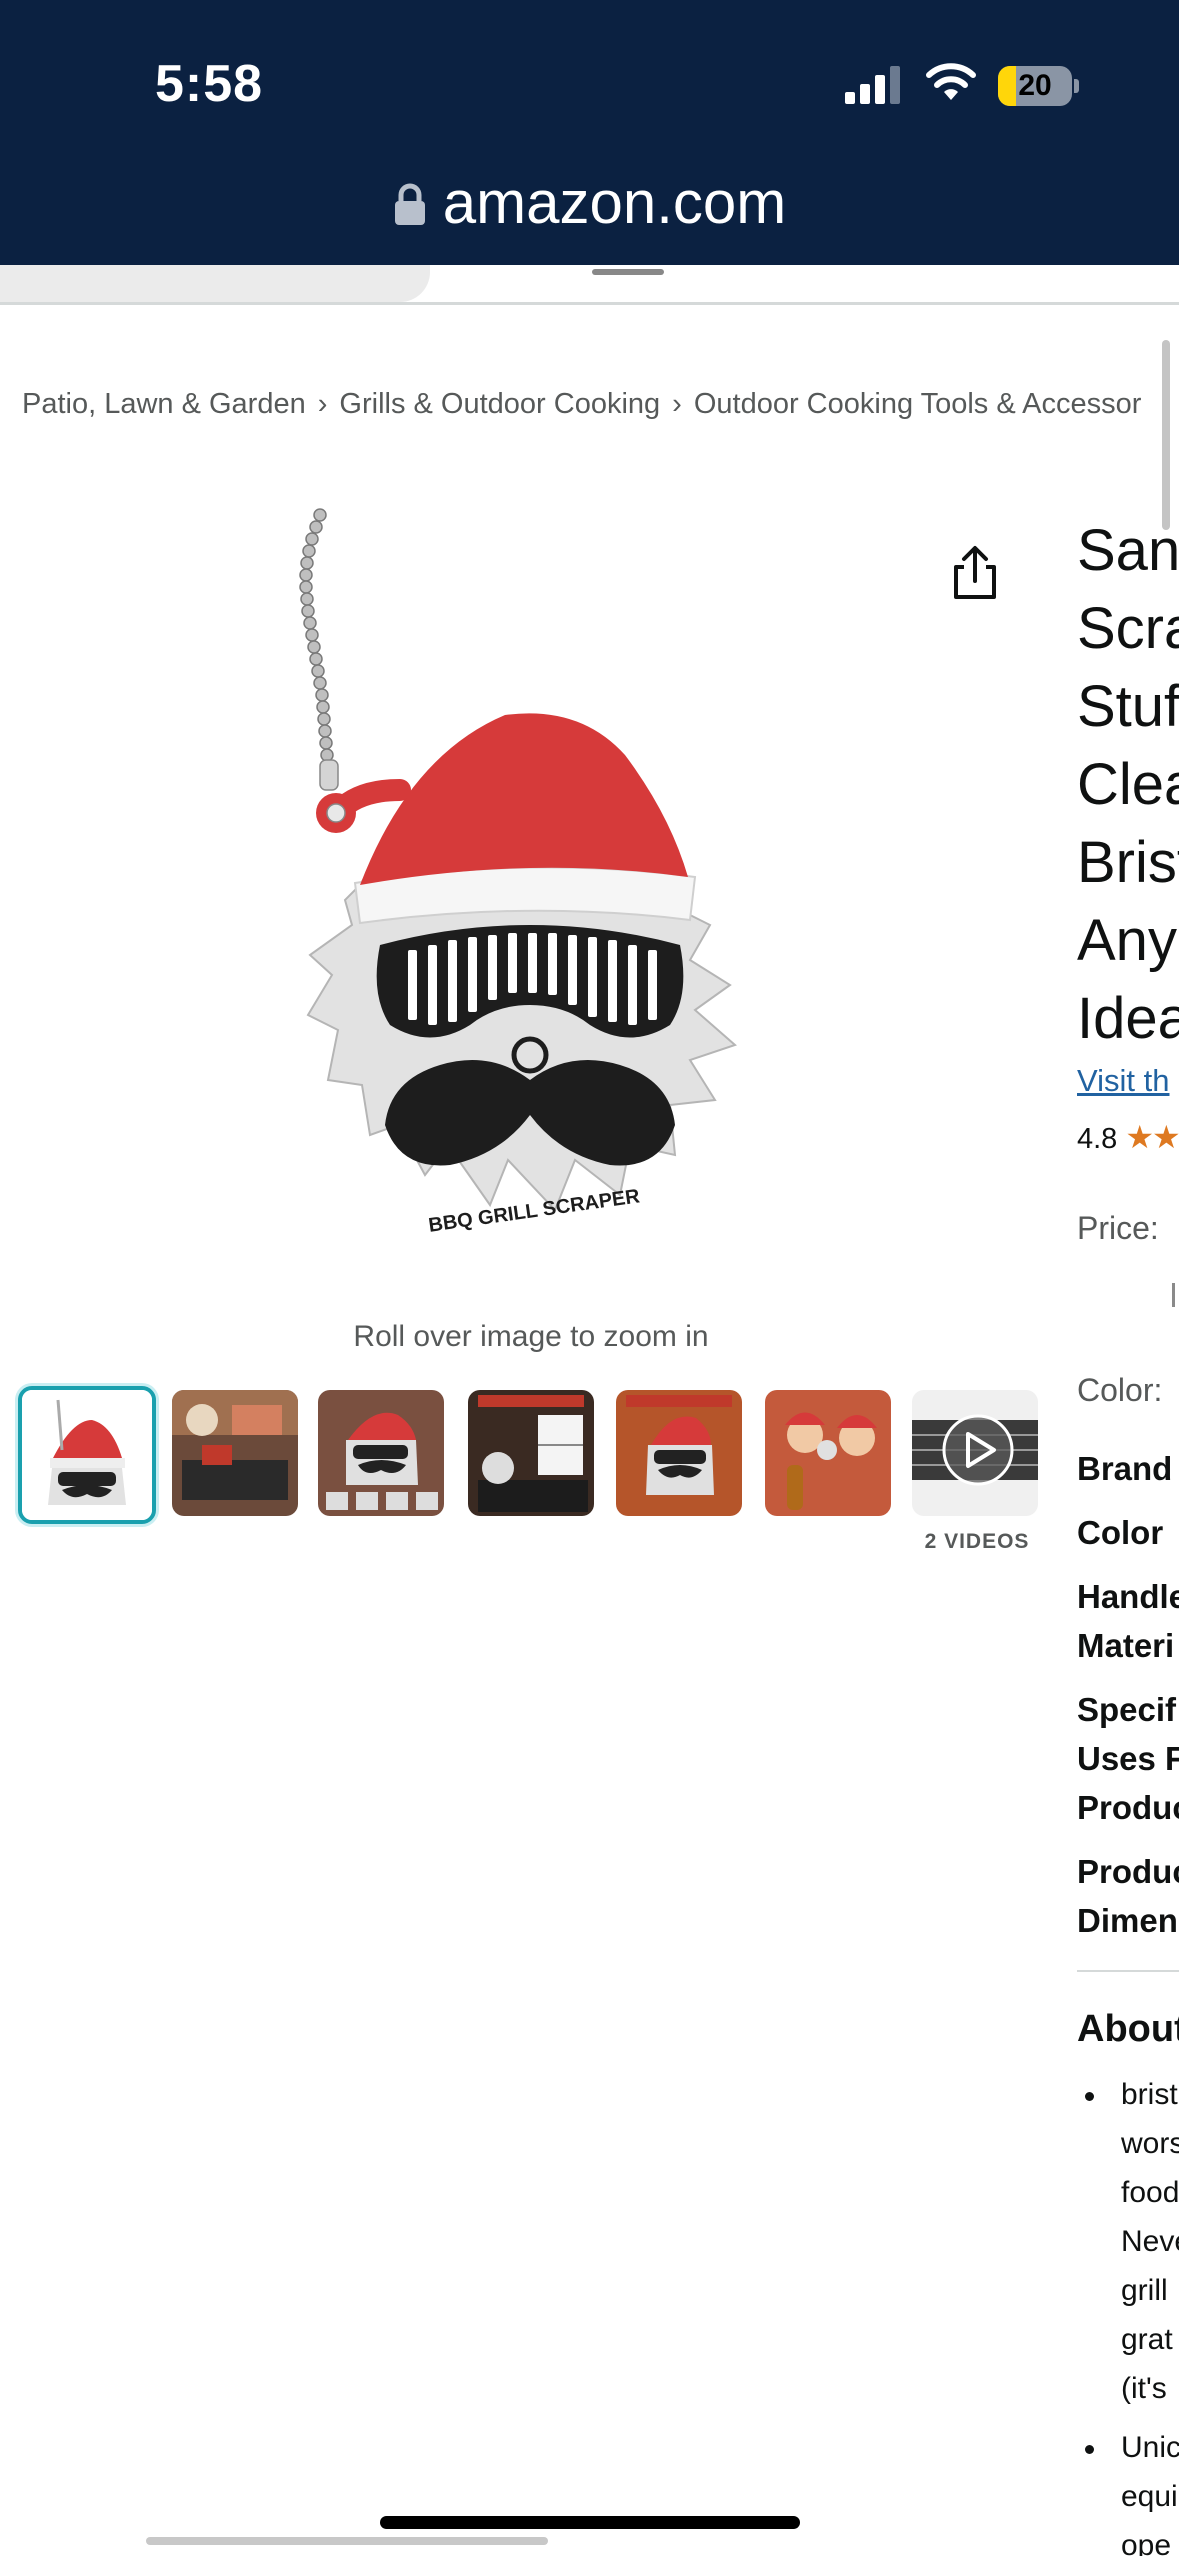  What do you see at coordinates (589, 132) in the screenshot?
I see `browser-top-bar: 5:58 20 amazon.com` at bounding box center [589, 132].